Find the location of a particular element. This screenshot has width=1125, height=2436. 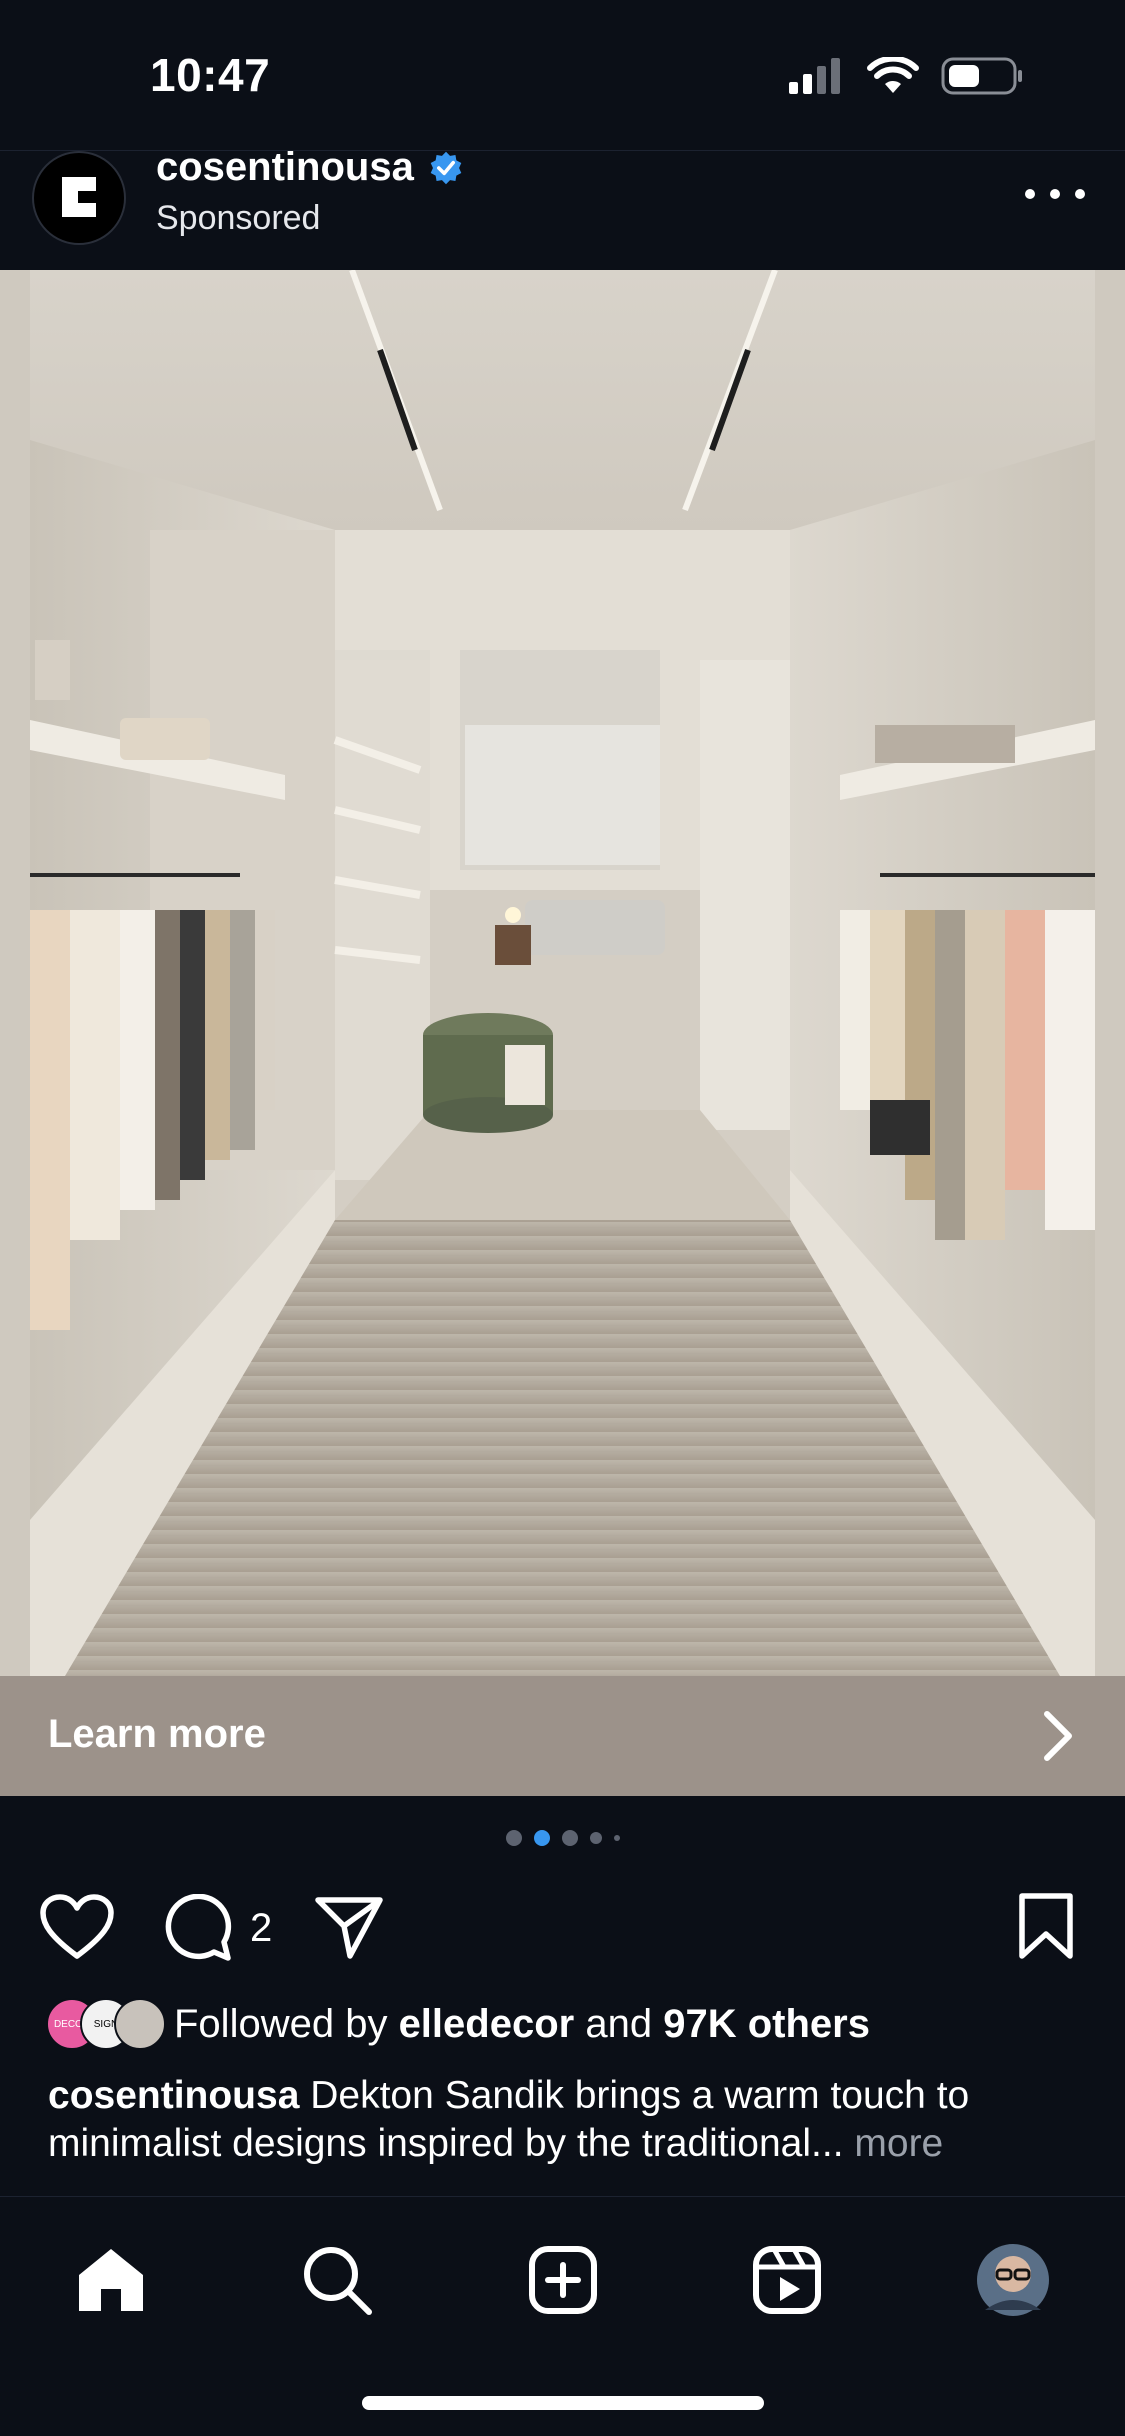

followed-by-connector: and is located at coordinates (619, 2023).